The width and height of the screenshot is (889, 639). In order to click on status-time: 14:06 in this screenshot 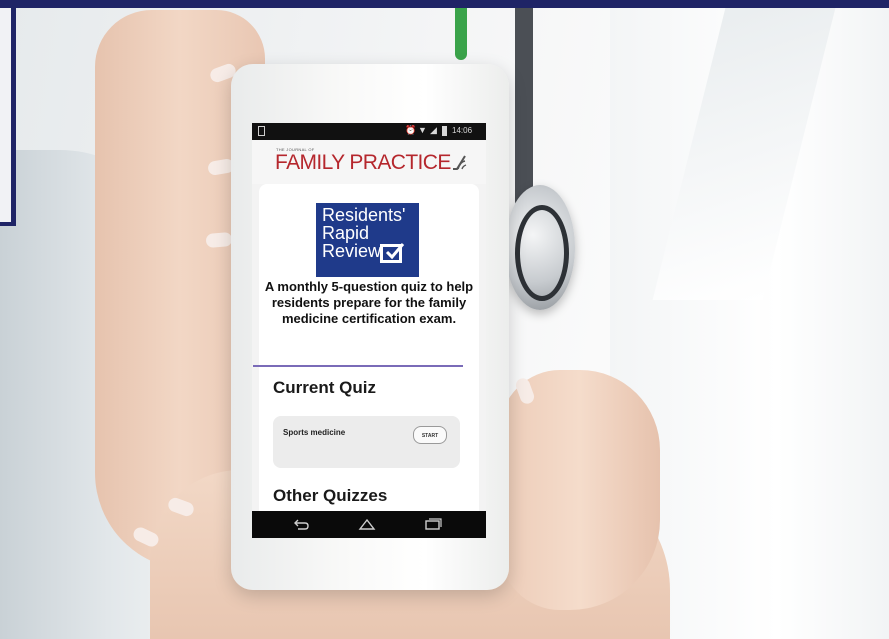, I will do `click(462, 130)`.